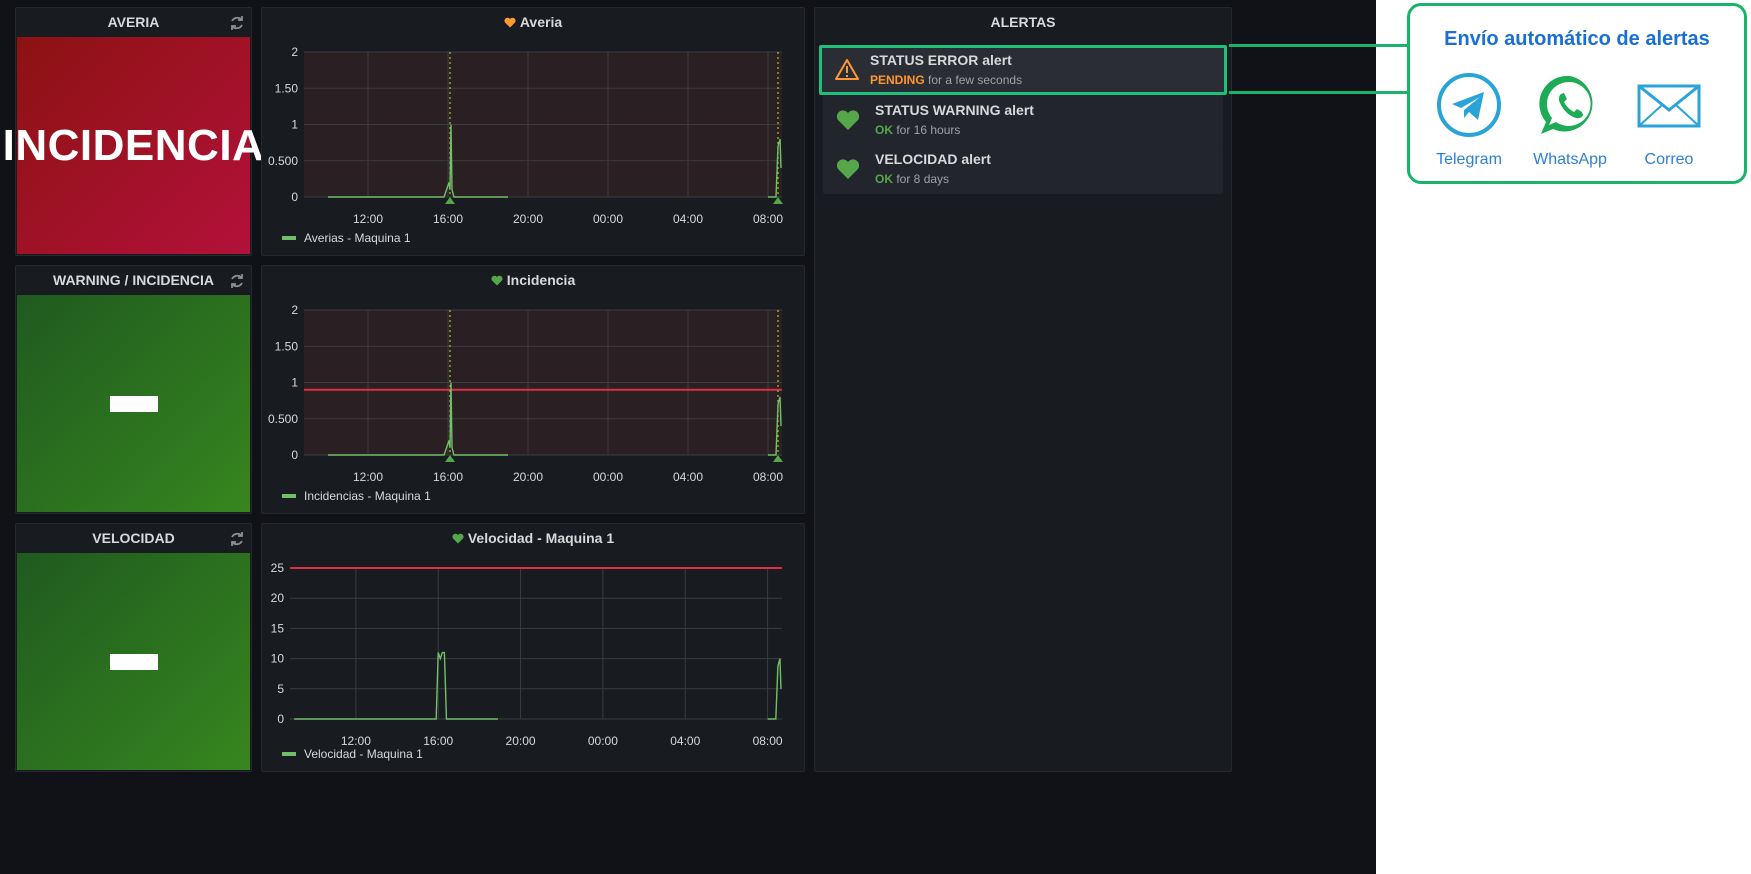 The width and height of the screenshot is (1751, 874). Describe the element at coordinates (1570, 159) in the screenshot. I see `channel-label: WhatsApp` at that location.